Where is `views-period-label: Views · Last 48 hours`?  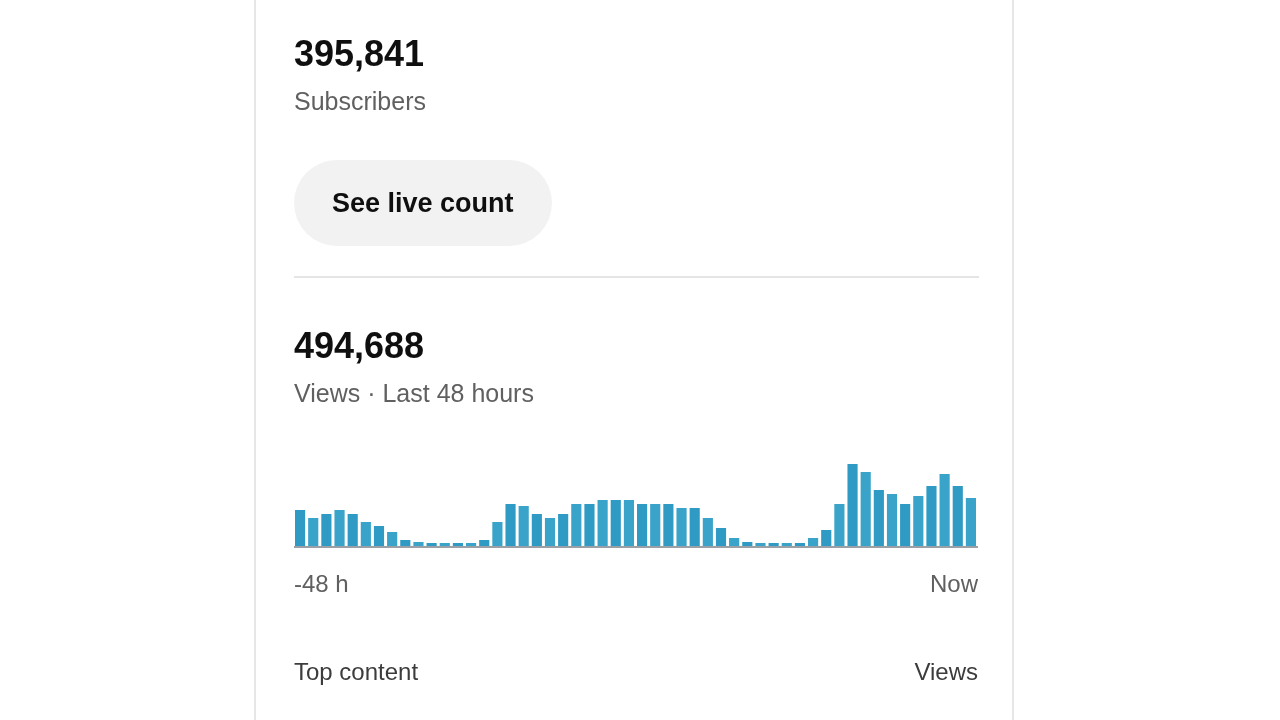
views-period-label: Views · Last 48 hours is located at coordinates (414, 393).